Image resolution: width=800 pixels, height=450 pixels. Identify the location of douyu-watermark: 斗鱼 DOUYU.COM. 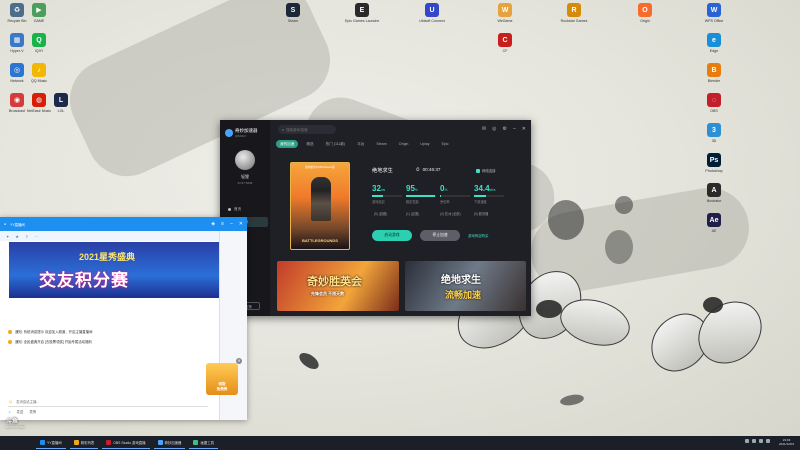
(15, 422).